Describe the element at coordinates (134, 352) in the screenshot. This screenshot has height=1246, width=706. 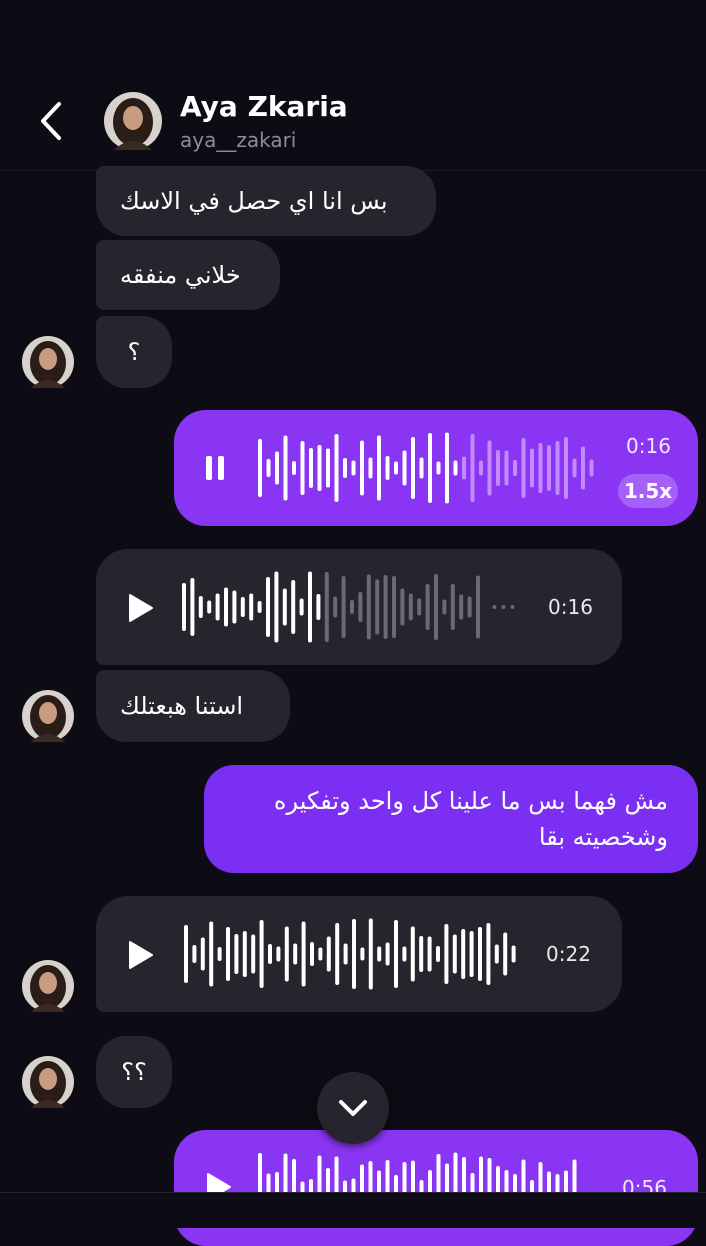
I see `incoming-message: ؟` at that location.